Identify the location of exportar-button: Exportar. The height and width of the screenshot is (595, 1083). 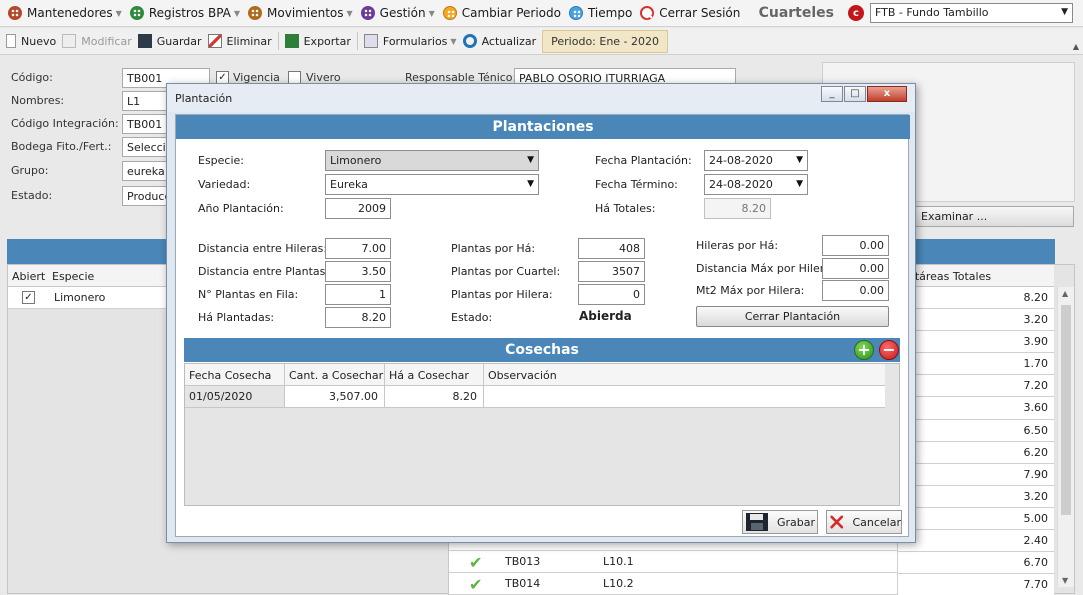
(317, 41).